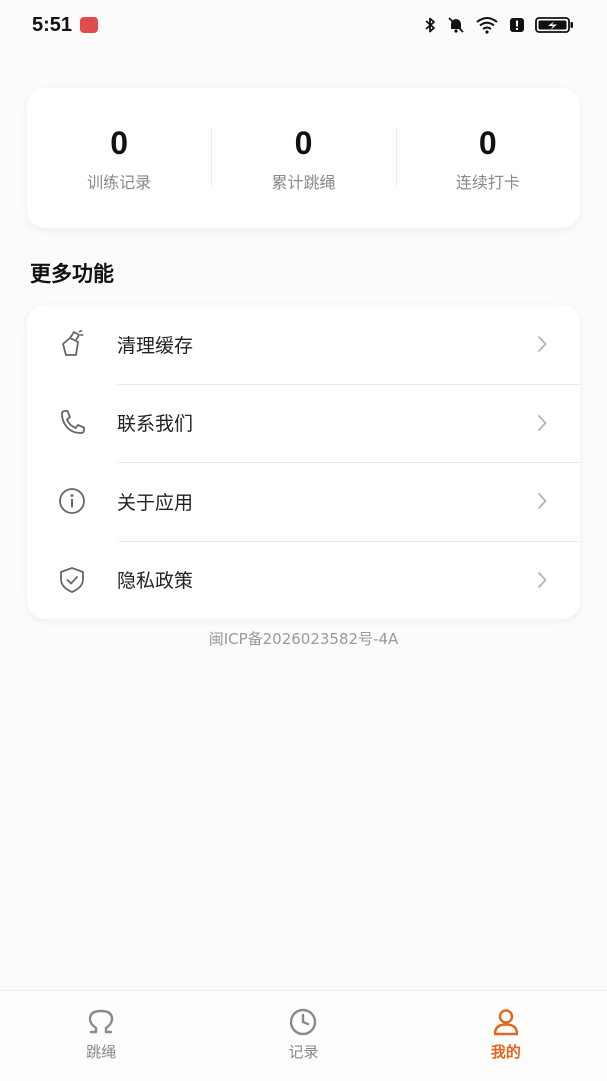  Describe the element at coordinates (303, 25) in the screenshot. I see `status-bar: 5:51` at that location.